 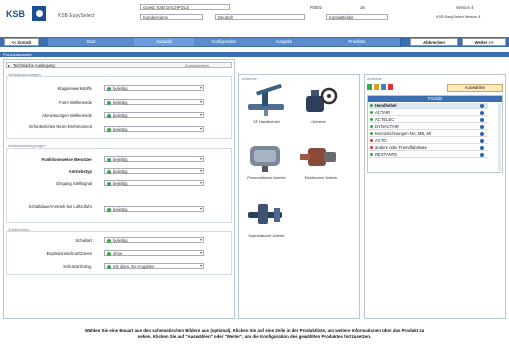 What do you see at coordinates (357, 42) in the screenshot?
I see `tab-preisliste: Preisliste` at bounding box center [357, 42].